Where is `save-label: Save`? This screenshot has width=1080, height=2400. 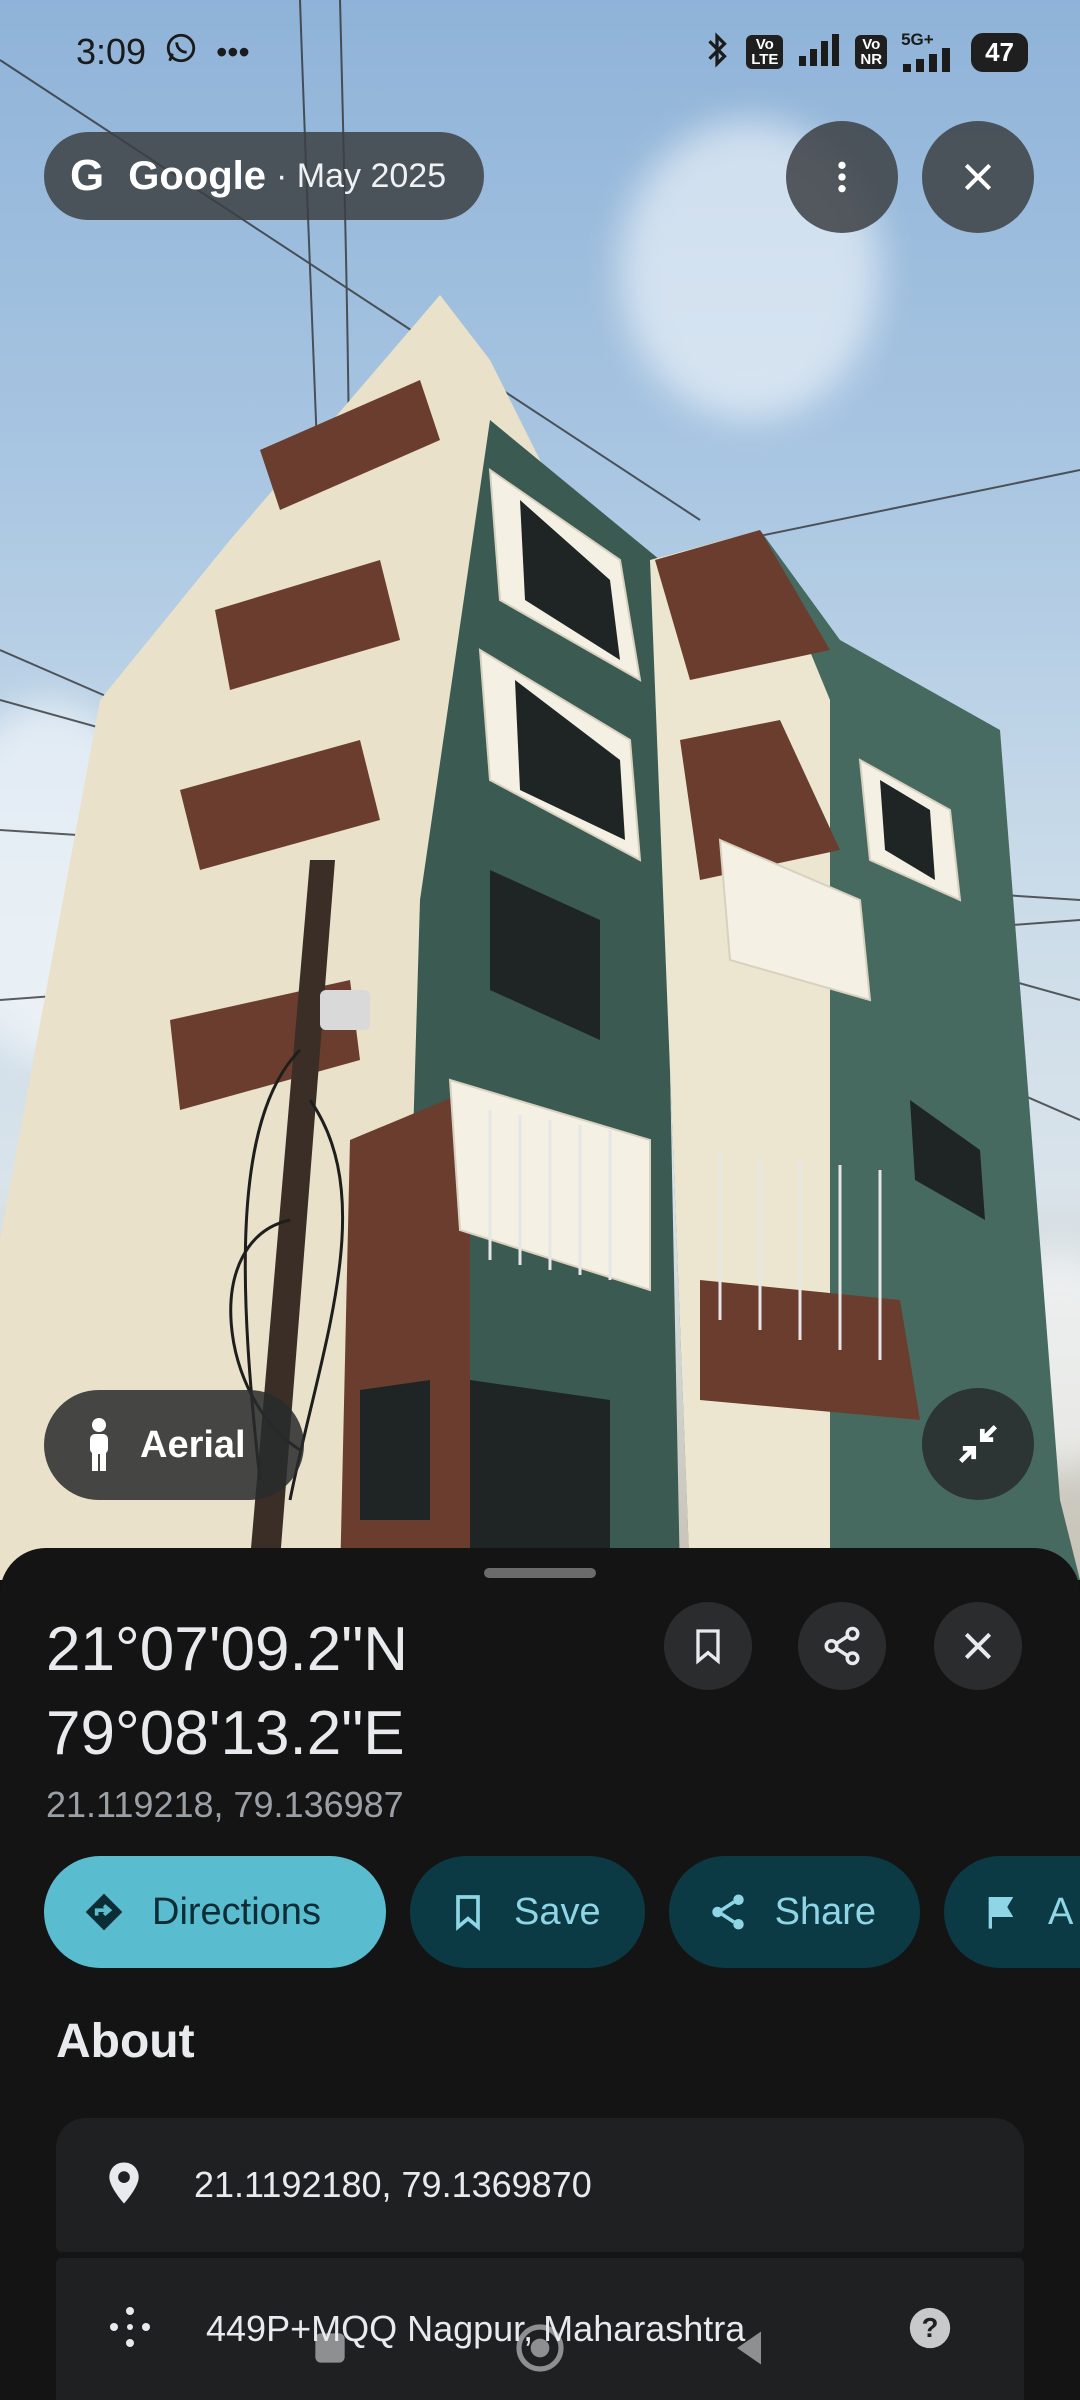 save-label: Save is located at coordinates (557, 1911).